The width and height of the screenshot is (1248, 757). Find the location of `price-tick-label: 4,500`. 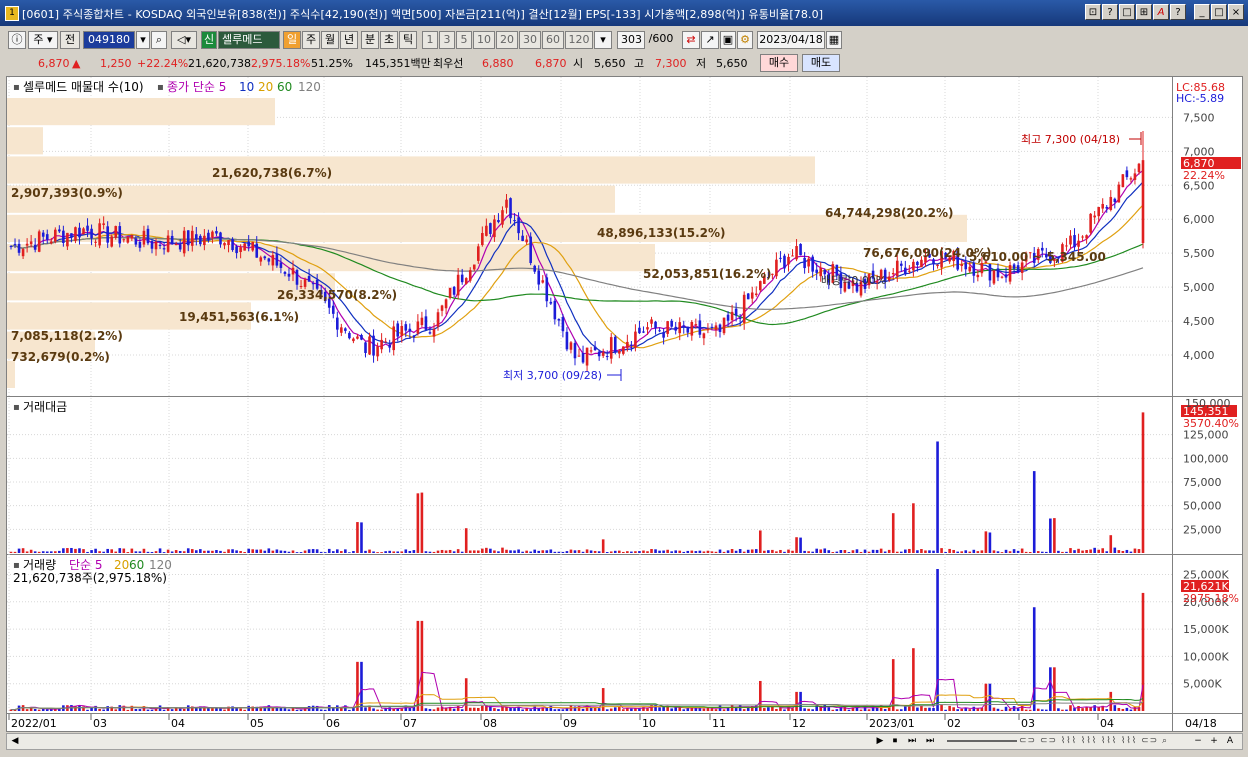

price-tick-label: 4,500 is located at coordinates (1199, 321).